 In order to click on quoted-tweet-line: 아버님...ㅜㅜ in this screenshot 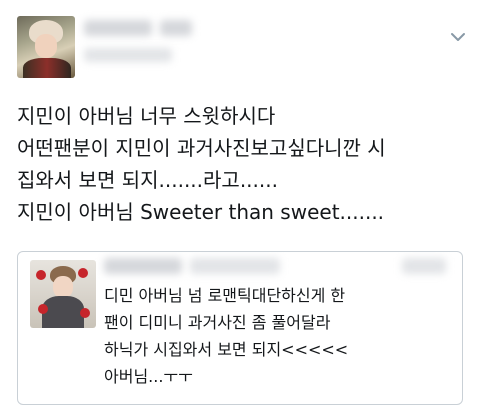, I will do `click(148, 376)`.